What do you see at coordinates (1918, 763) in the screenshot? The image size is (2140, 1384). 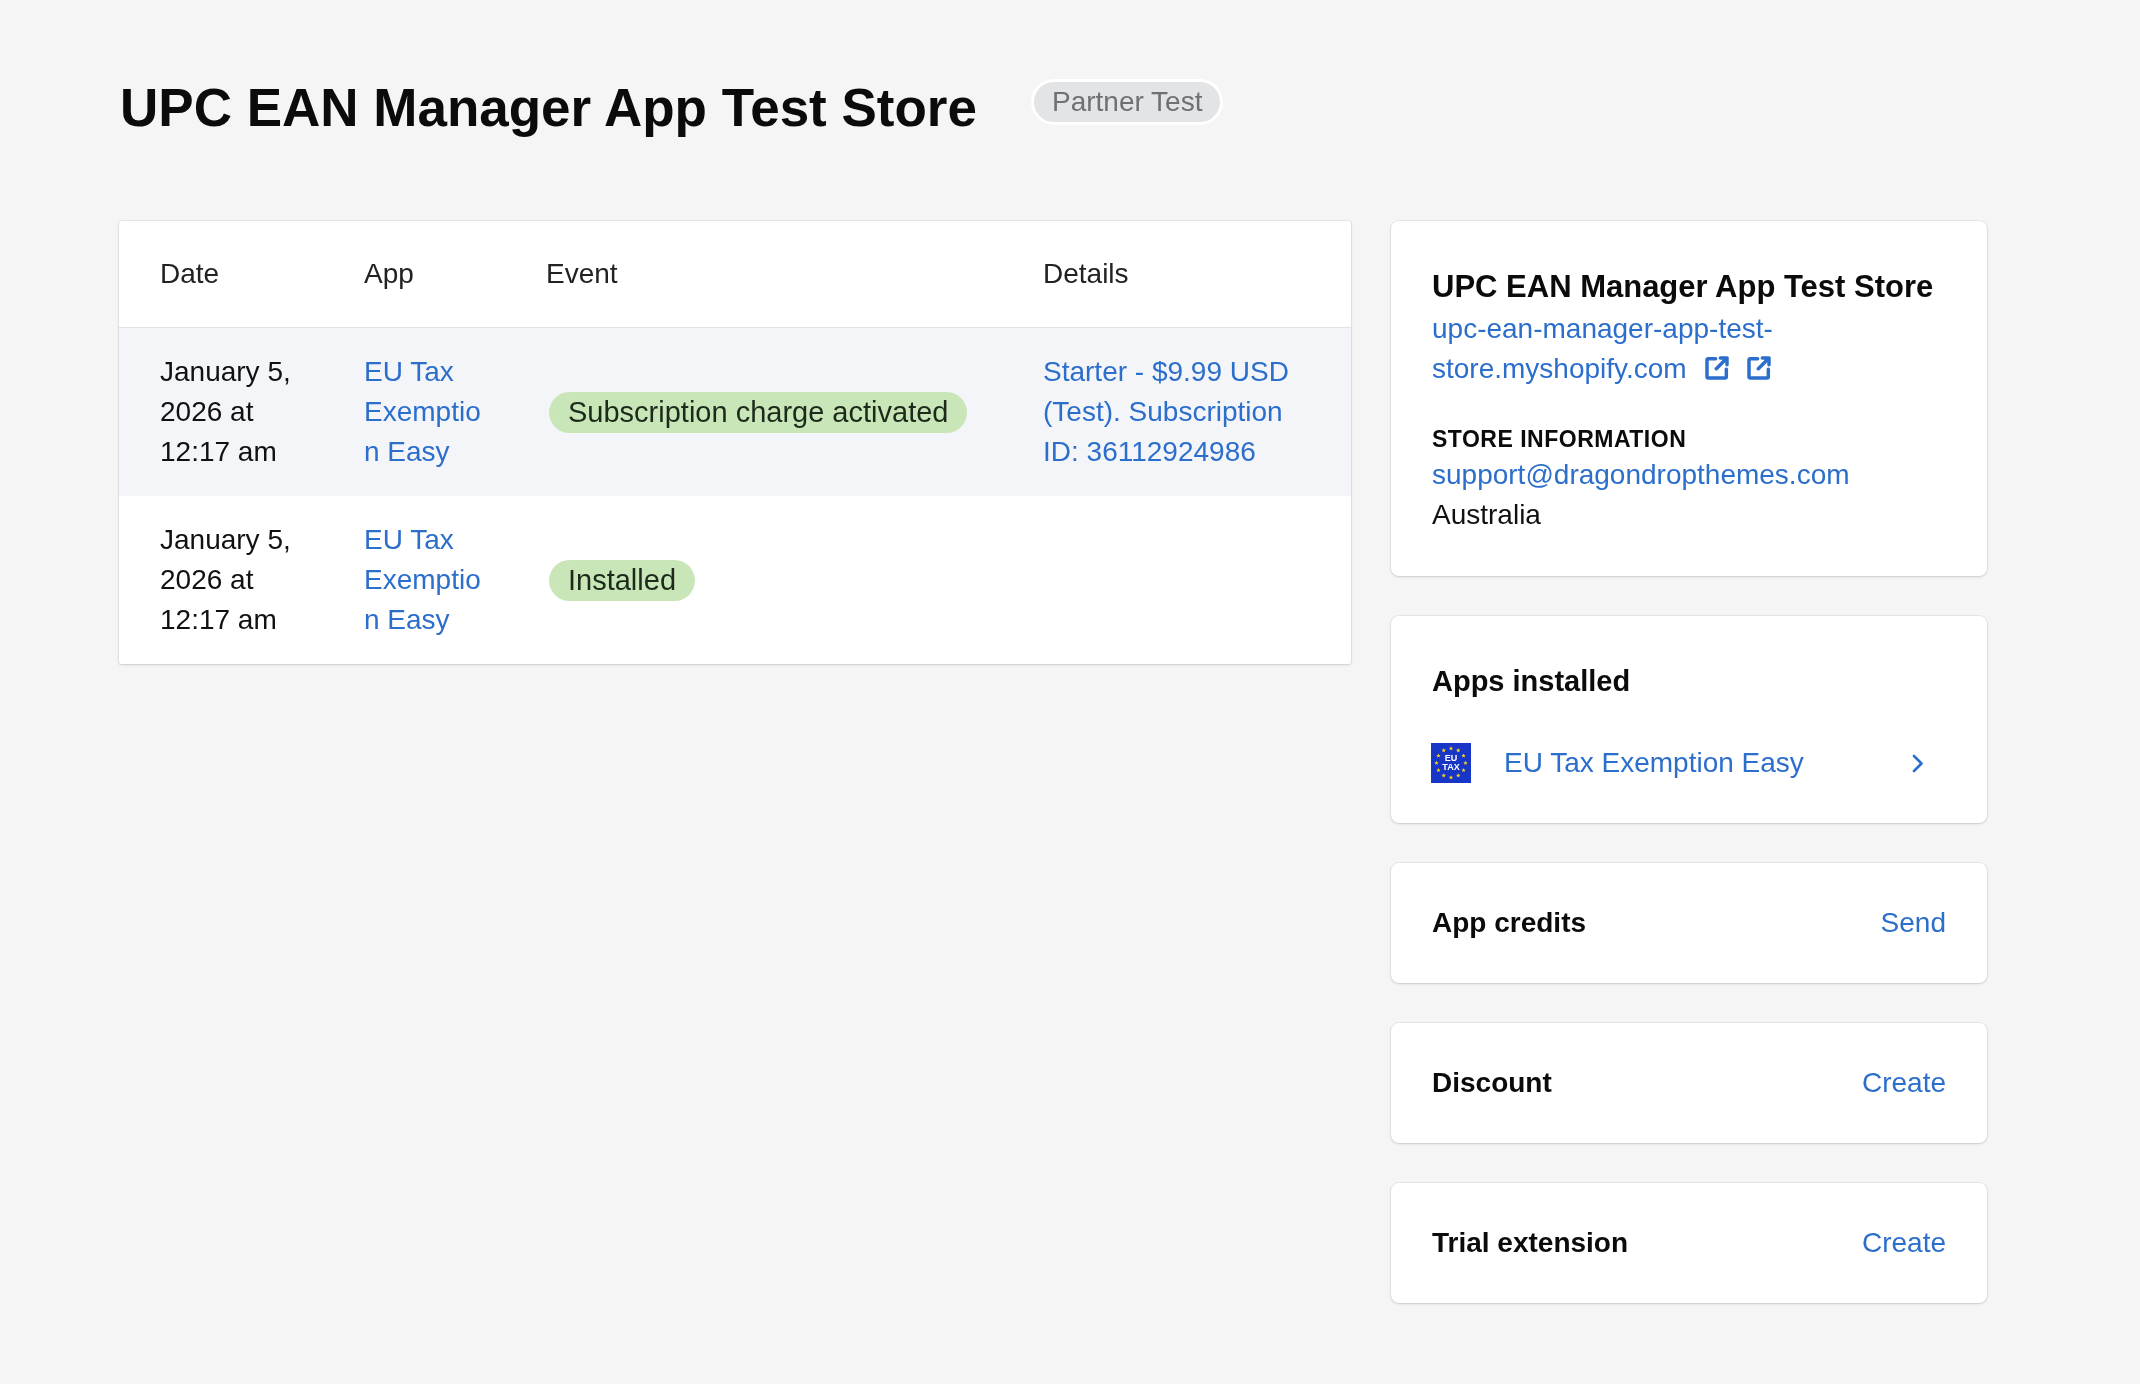 I see `chevron-right-icon` at bounding box center [1918, 763].